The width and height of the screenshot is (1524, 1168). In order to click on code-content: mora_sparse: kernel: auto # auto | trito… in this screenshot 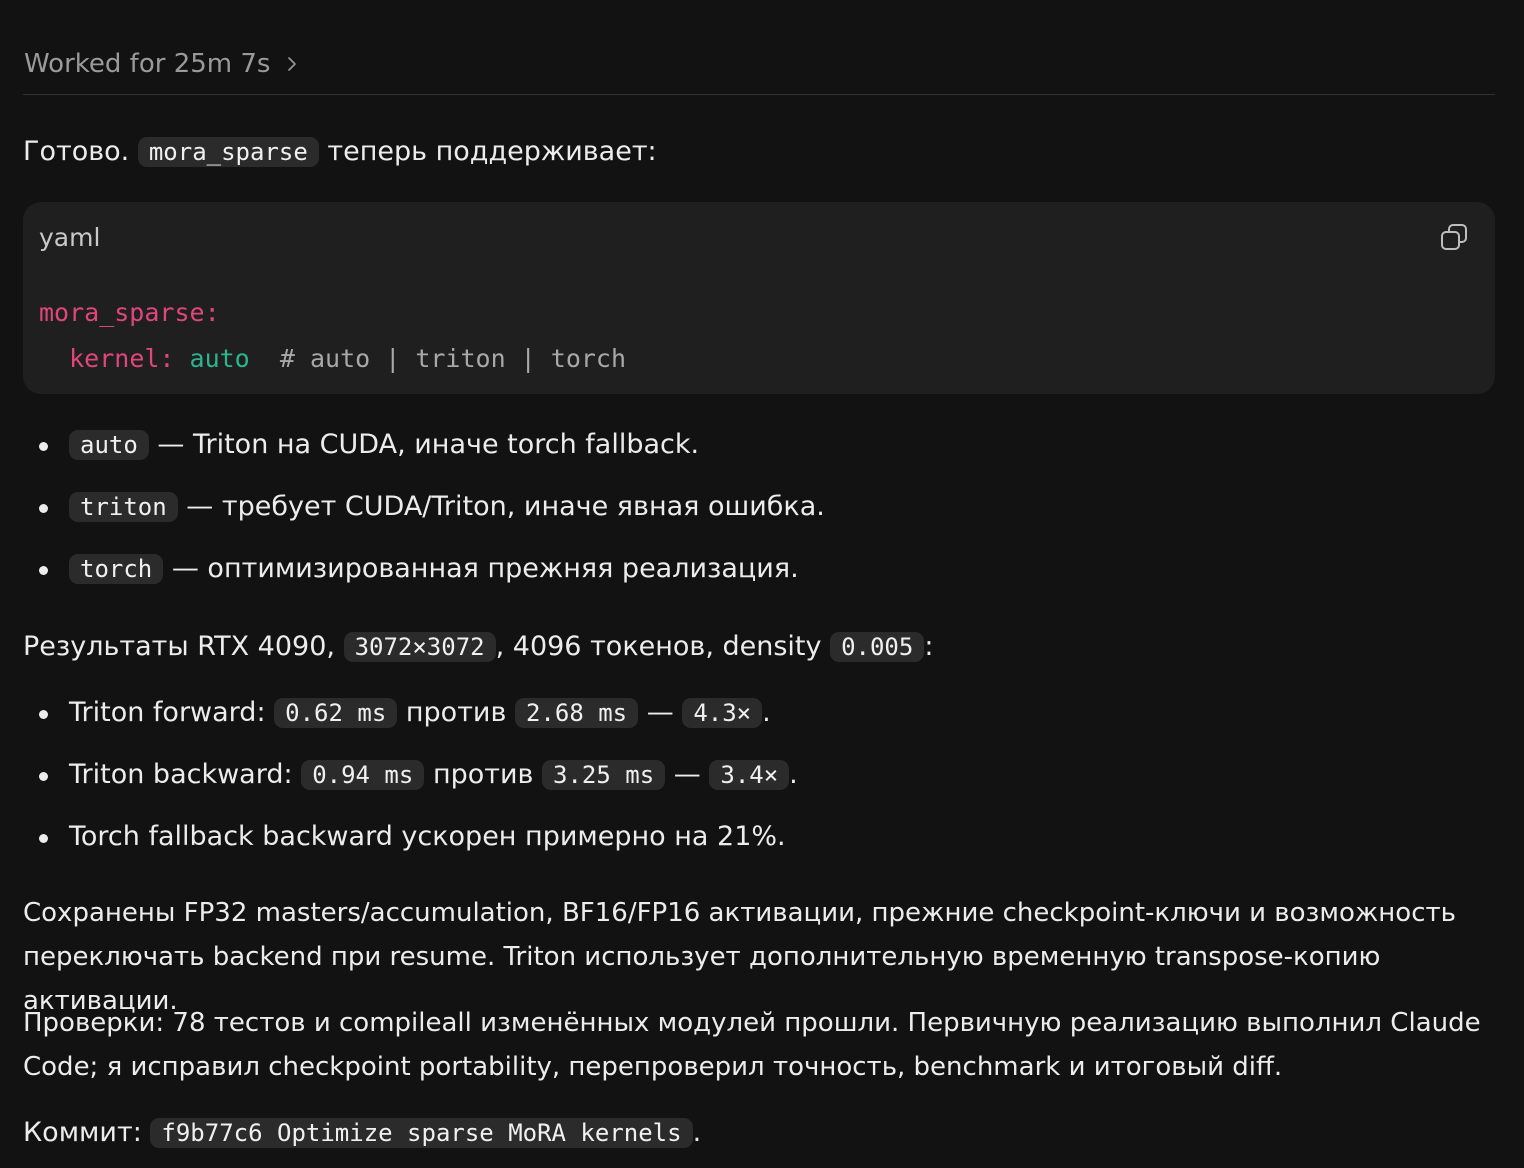, I will do `click(332, 336)`.